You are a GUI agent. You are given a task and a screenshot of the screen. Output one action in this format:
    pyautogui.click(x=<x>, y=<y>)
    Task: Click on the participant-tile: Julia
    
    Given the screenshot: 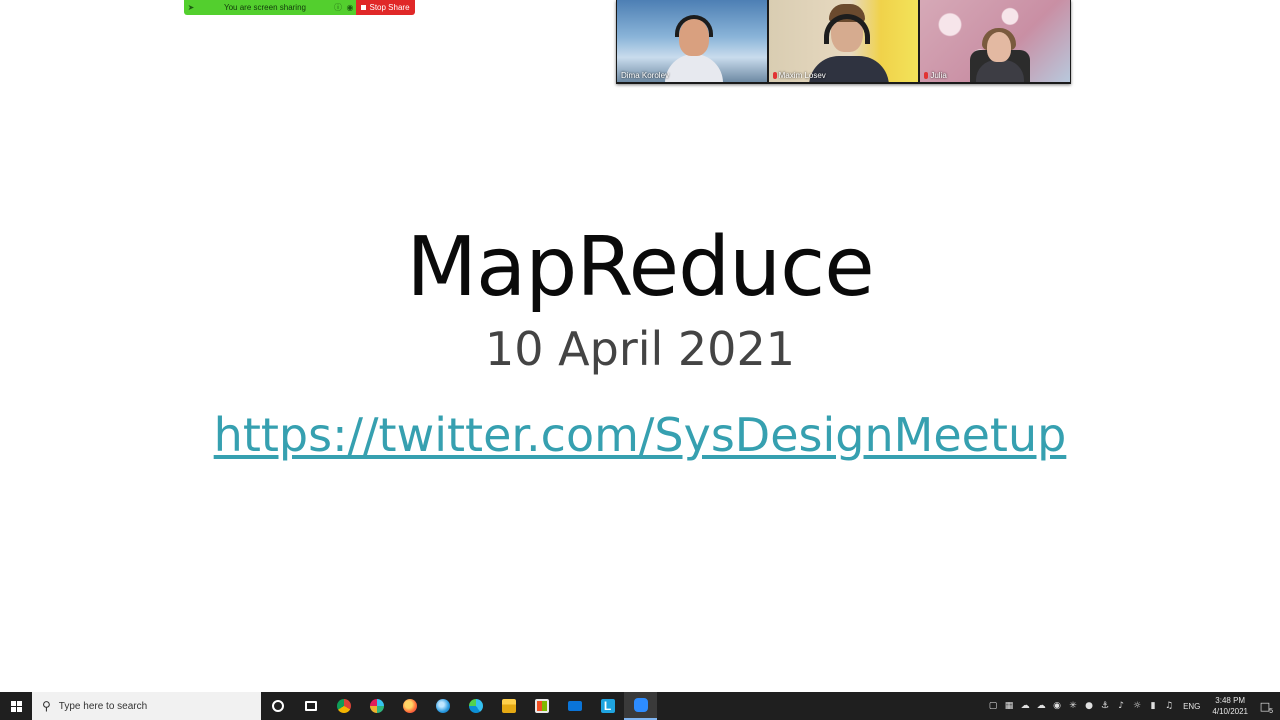 What is the action you would take?
    pyautogui.click(x=995, y=41)
    